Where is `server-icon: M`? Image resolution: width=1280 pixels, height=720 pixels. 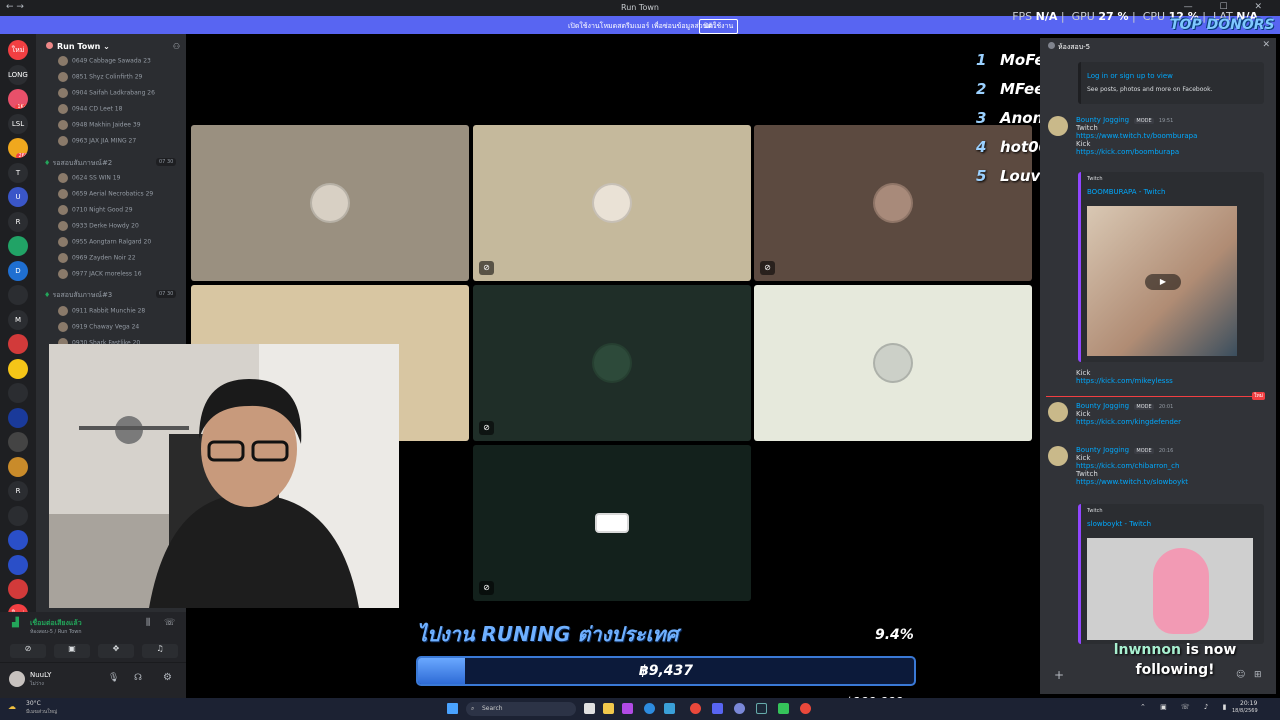 server-icon: M is located at coordinates (18, 319).